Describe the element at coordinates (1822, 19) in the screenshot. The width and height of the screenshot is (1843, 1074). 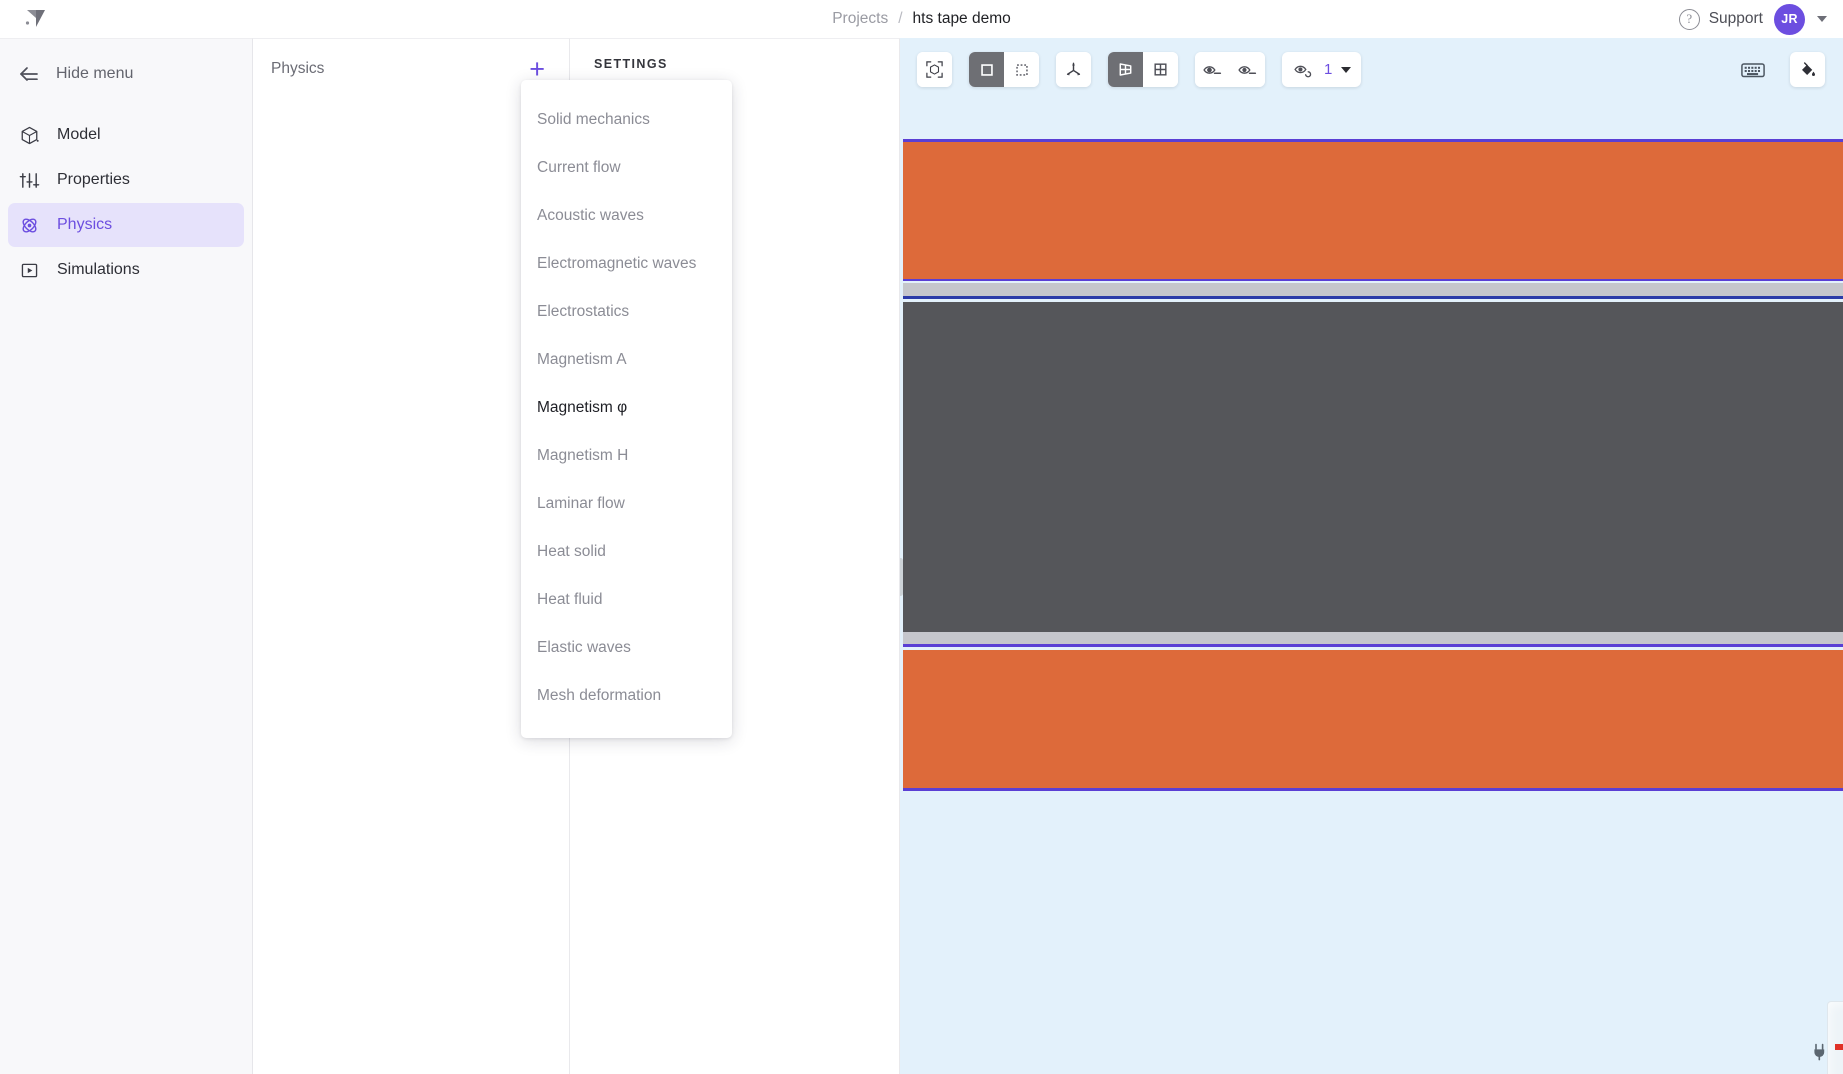
I see `chevron-down-icon` at that location.